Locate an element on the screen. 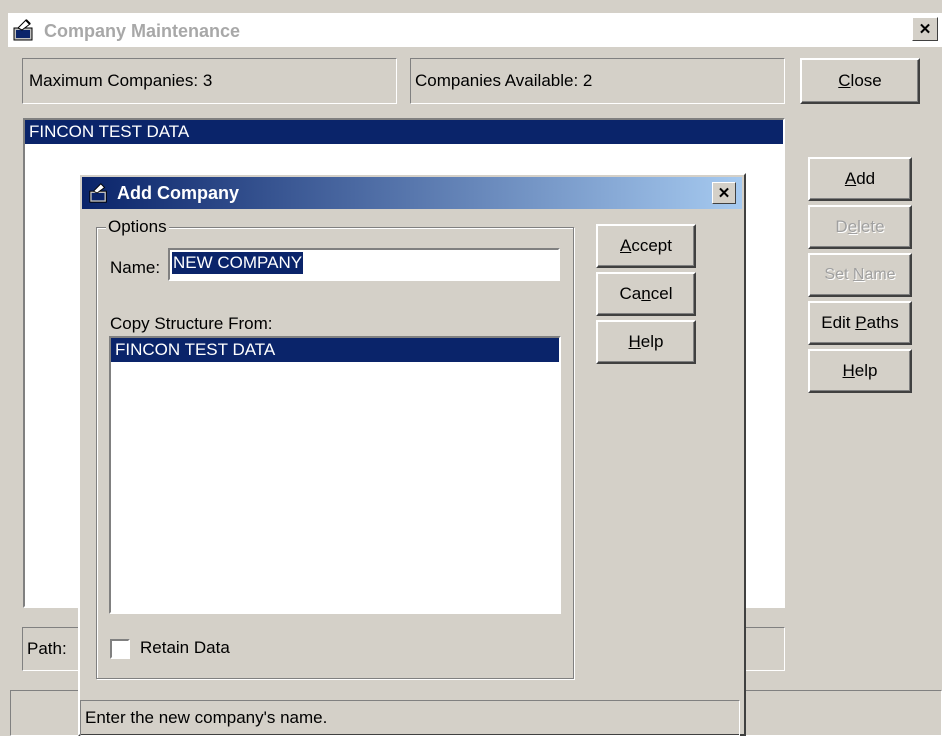 The height and width of the screenshot is (736, 942). help-button: Help is located at coordinates (860, 371).